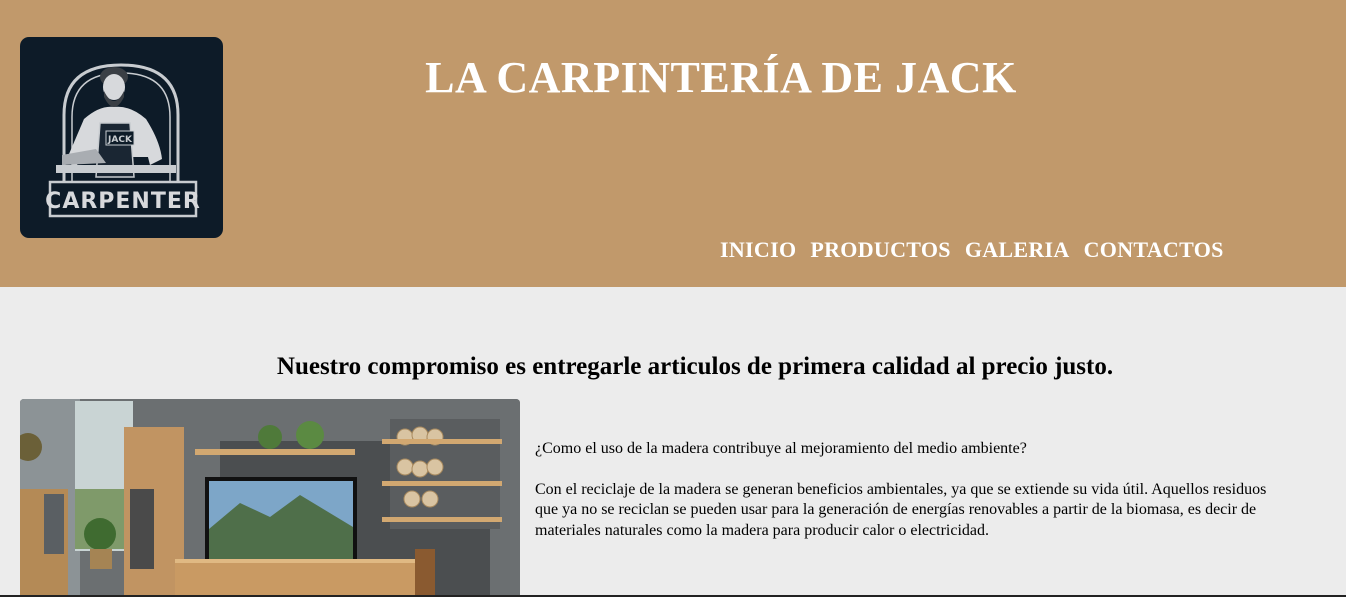 This screenshot has width=1346, height=597. I want to click on svg-text: CARPENTER, so click(123, 201).